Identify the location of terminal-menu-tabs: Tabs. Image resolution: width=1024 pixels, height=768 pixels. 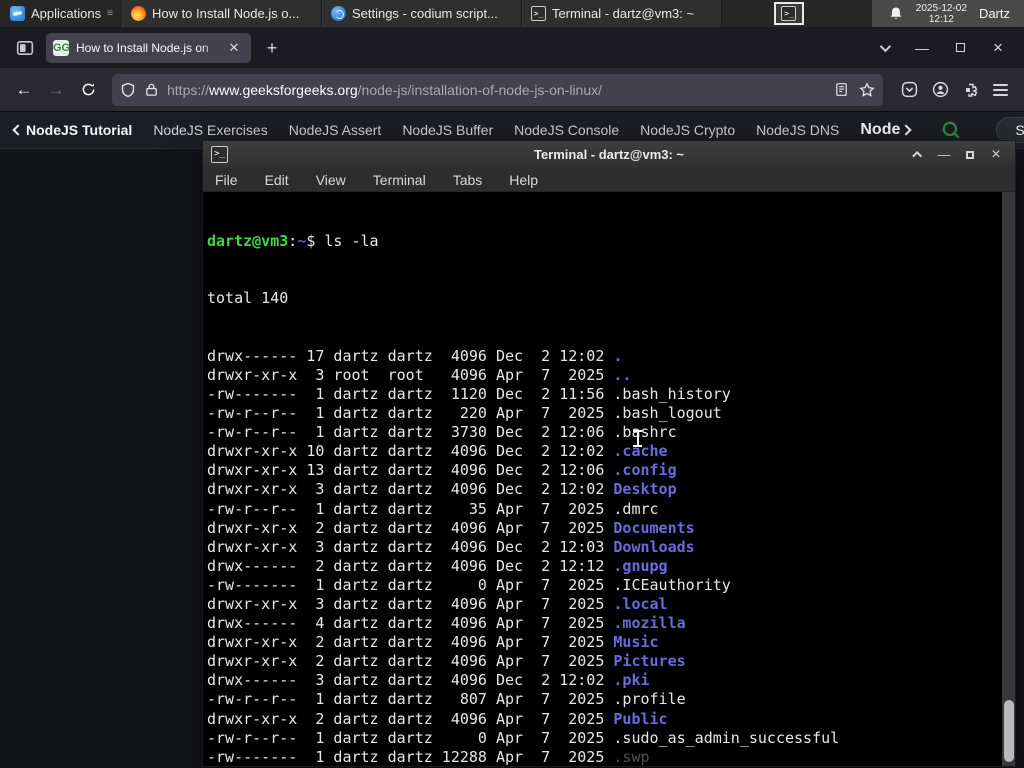
(468, 180).